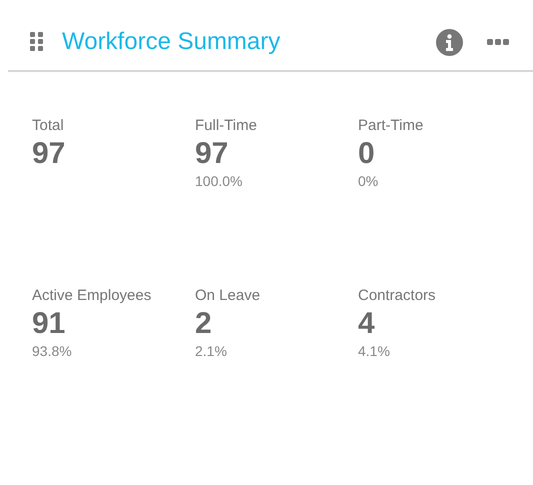 The width and height of the screenshot is (533, 485). What do you see at coordinates (498, 42) in the screenshot?
I see `more-icon` at bounding box center [498, 42].